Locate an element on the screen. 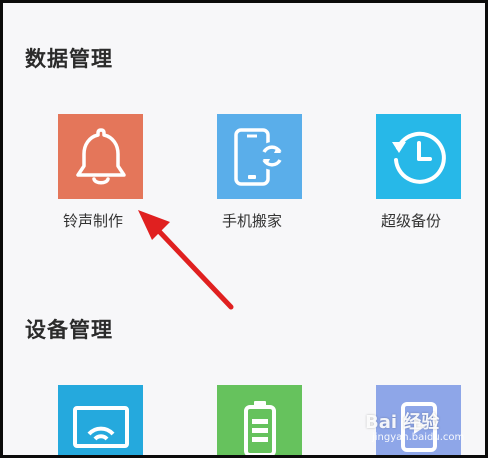 The image size is (488, 458). phone-transfer-label: 手机搬家 is located at coordinates (252, 220).